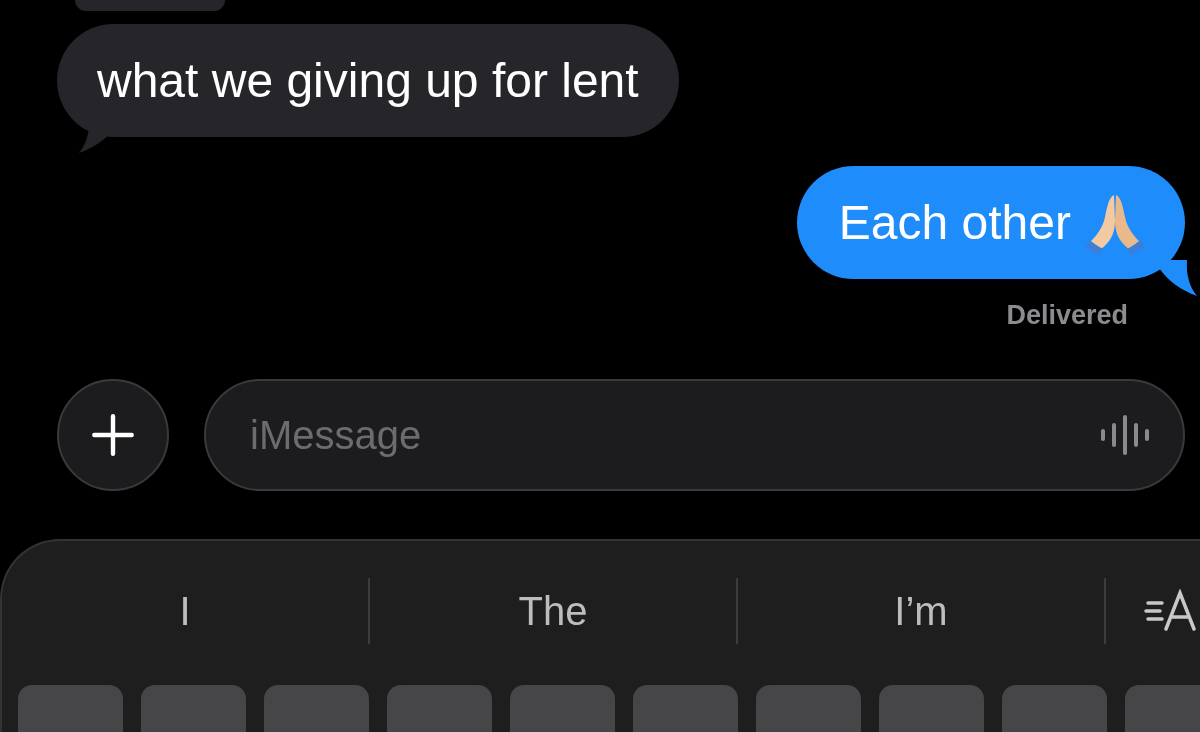 The height and width of the screenshot is (732, 1200). Describe the element at coordinates (990, 222) in the screenshot. I see `message-bubble: Each other` at that location.